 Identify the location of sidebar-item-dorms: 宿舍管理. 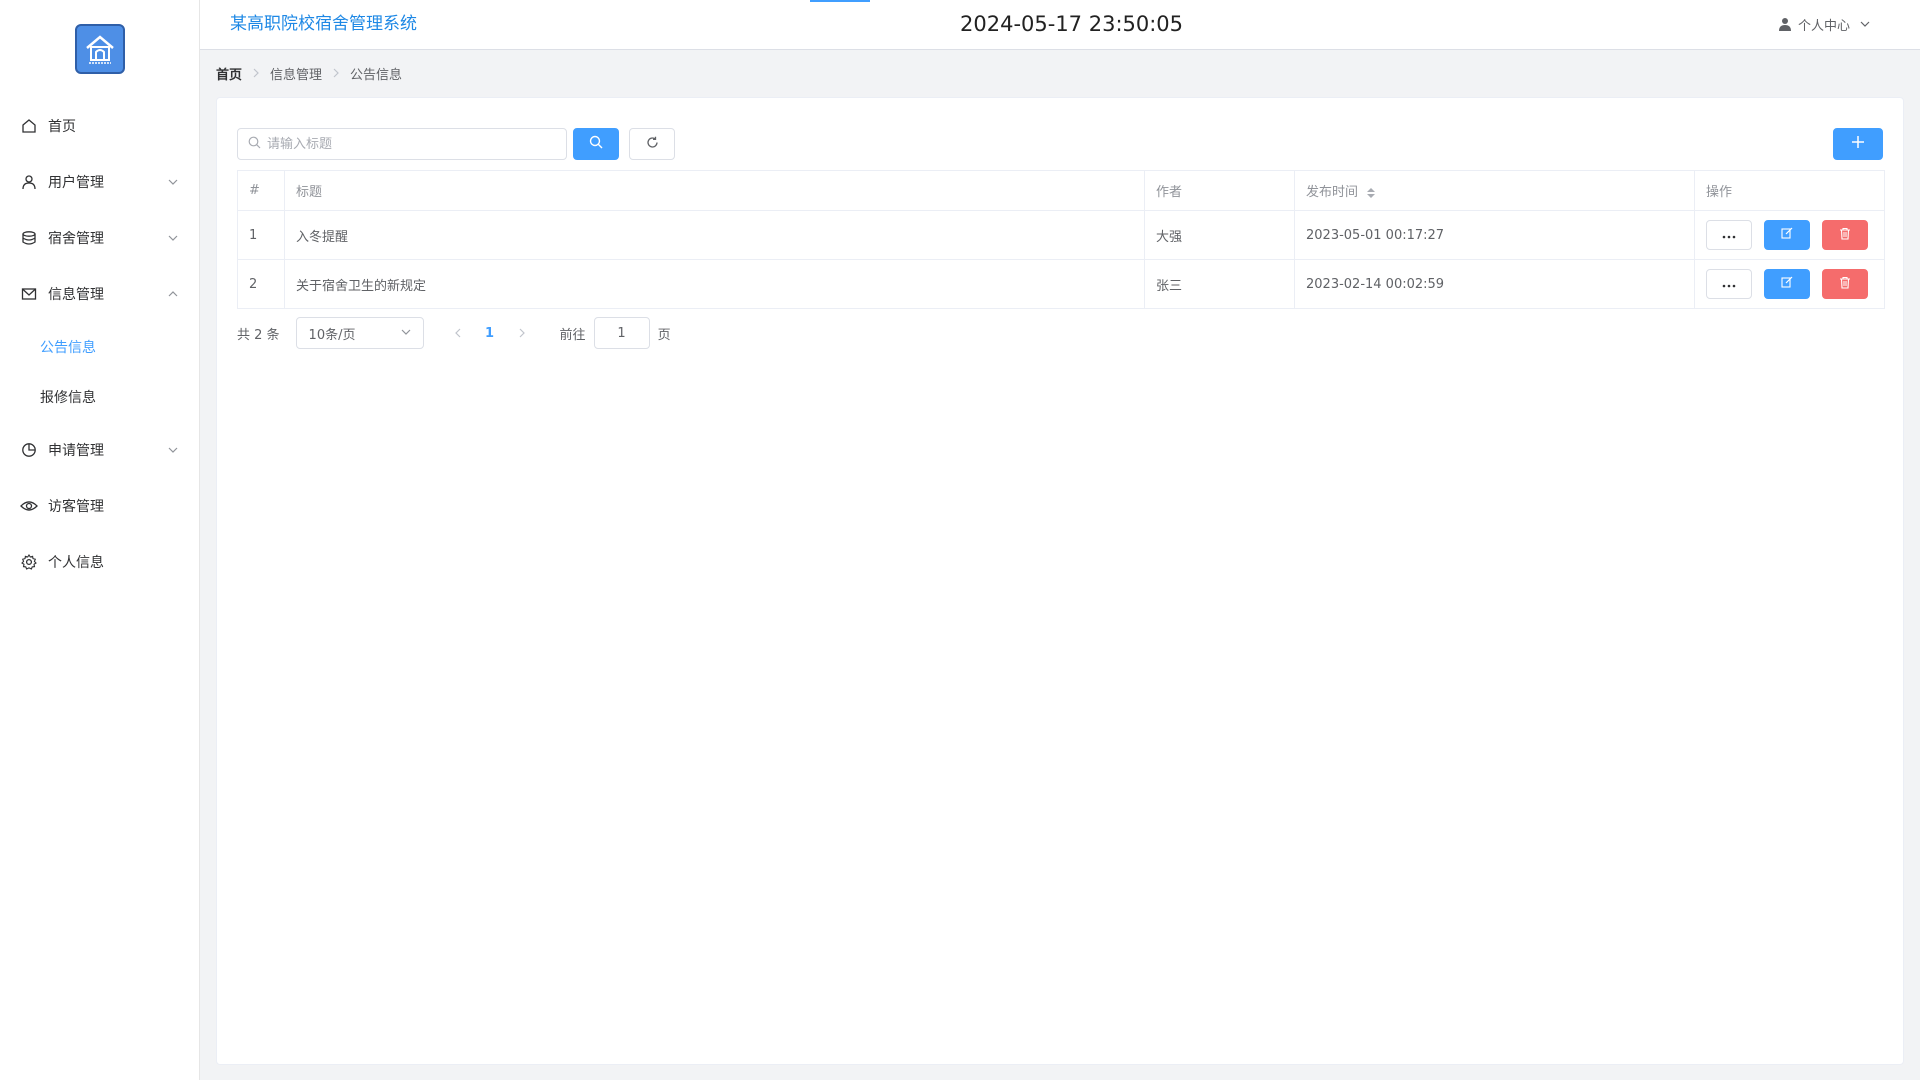
(99, 238).